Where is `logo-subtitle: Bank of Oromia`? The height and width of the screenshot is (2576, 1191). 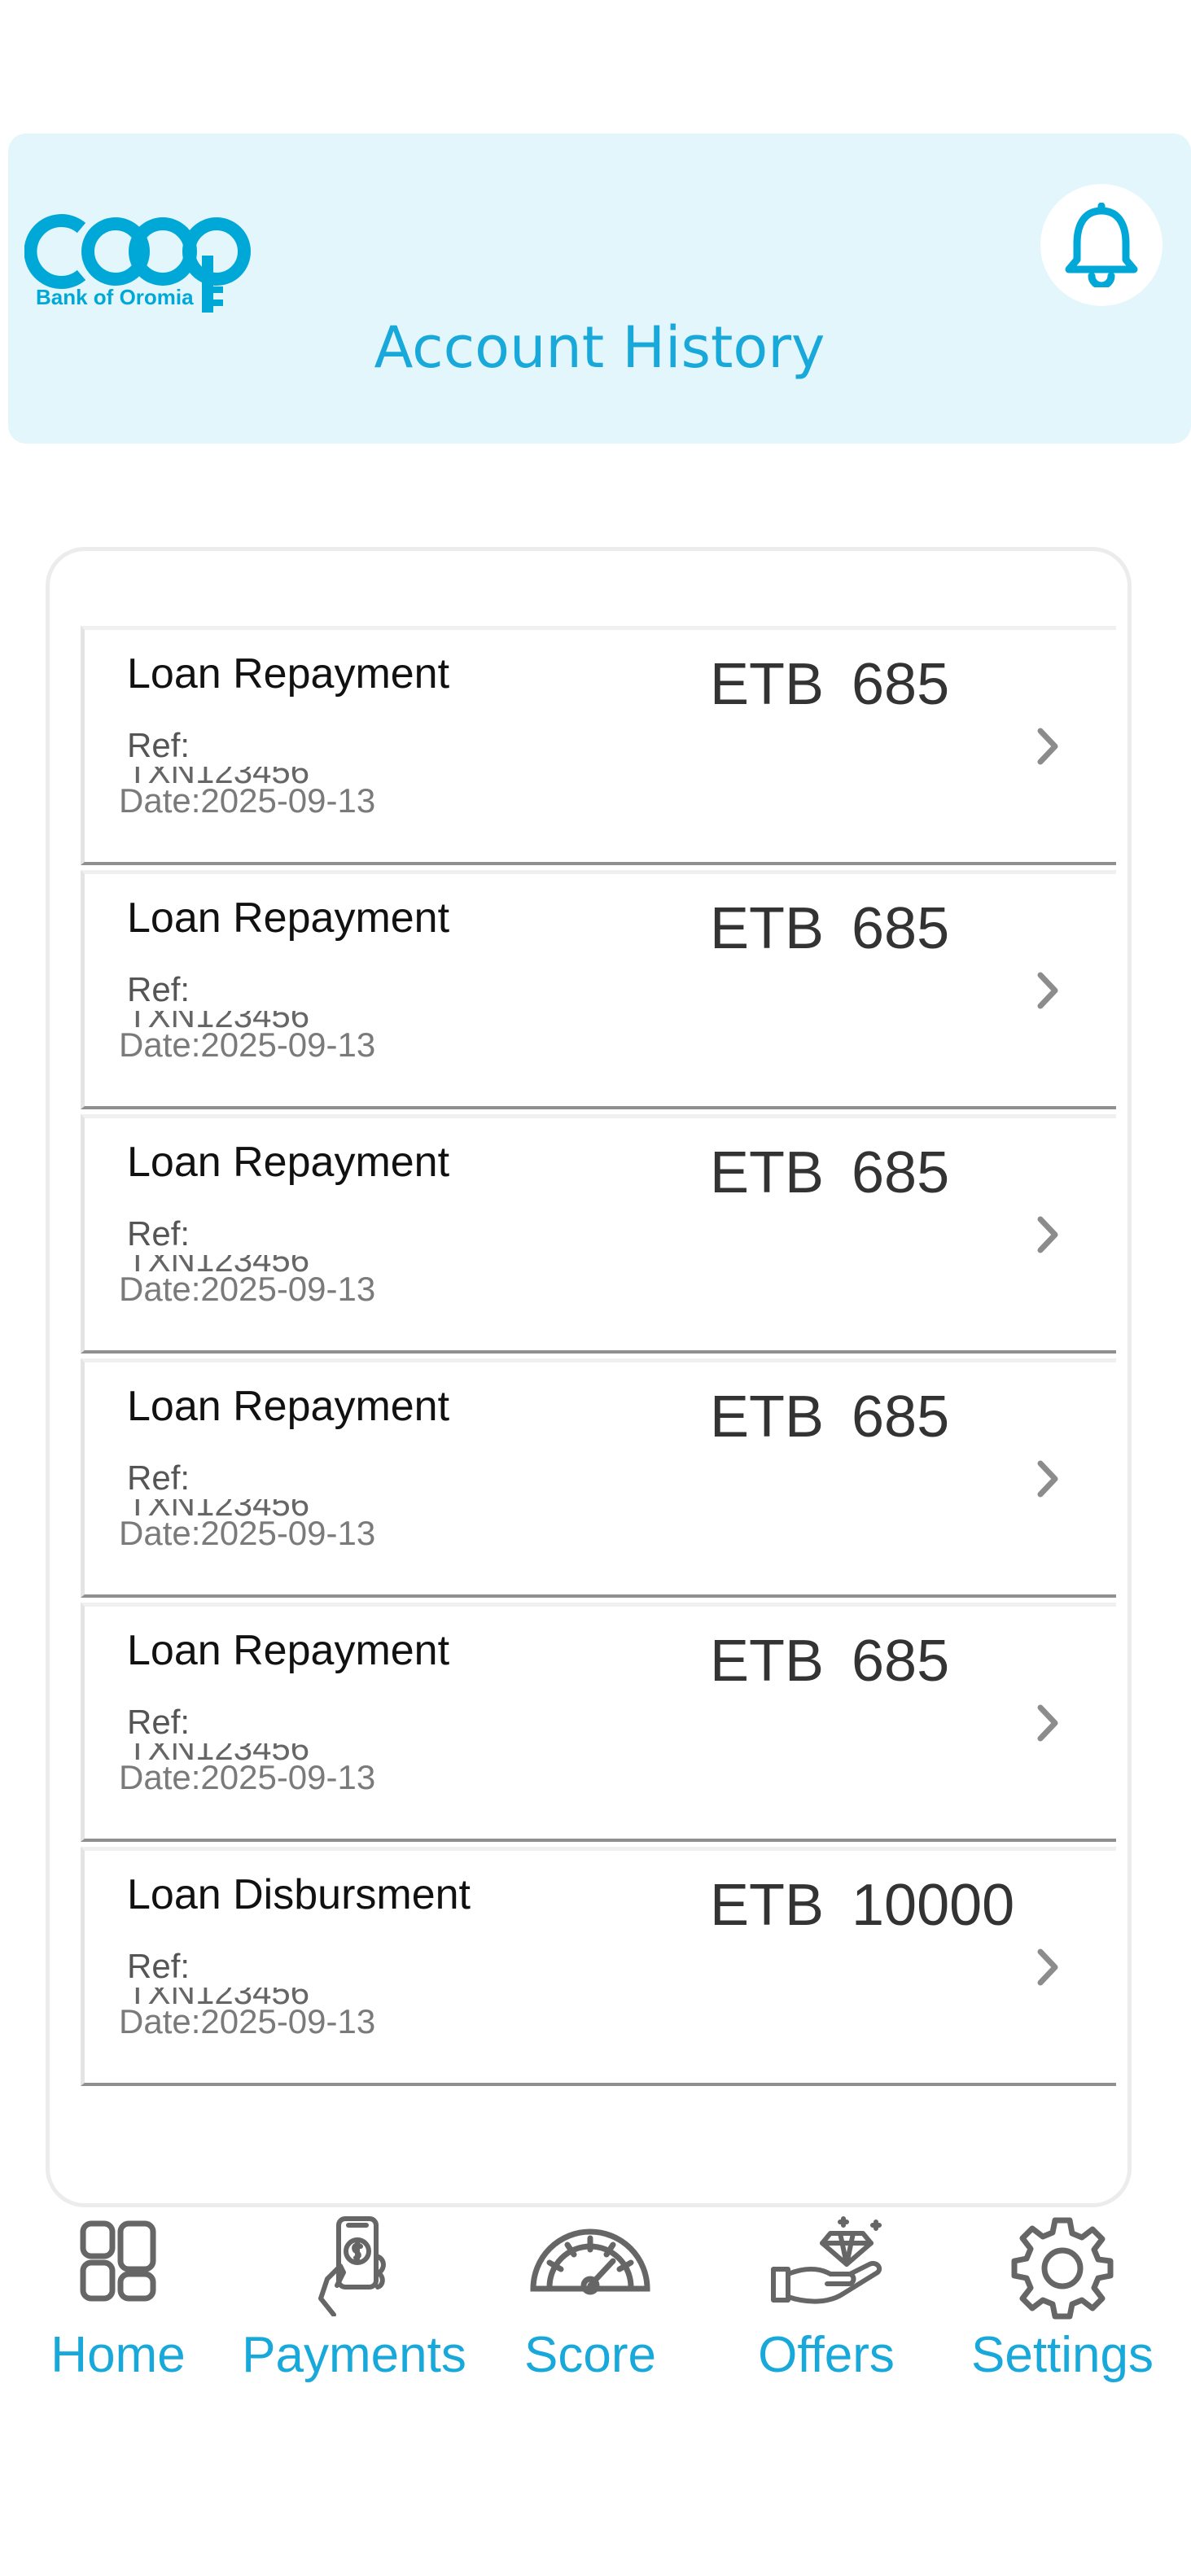
logo-subtitle: Bank of Oromia is located at coordinates (115, 297).